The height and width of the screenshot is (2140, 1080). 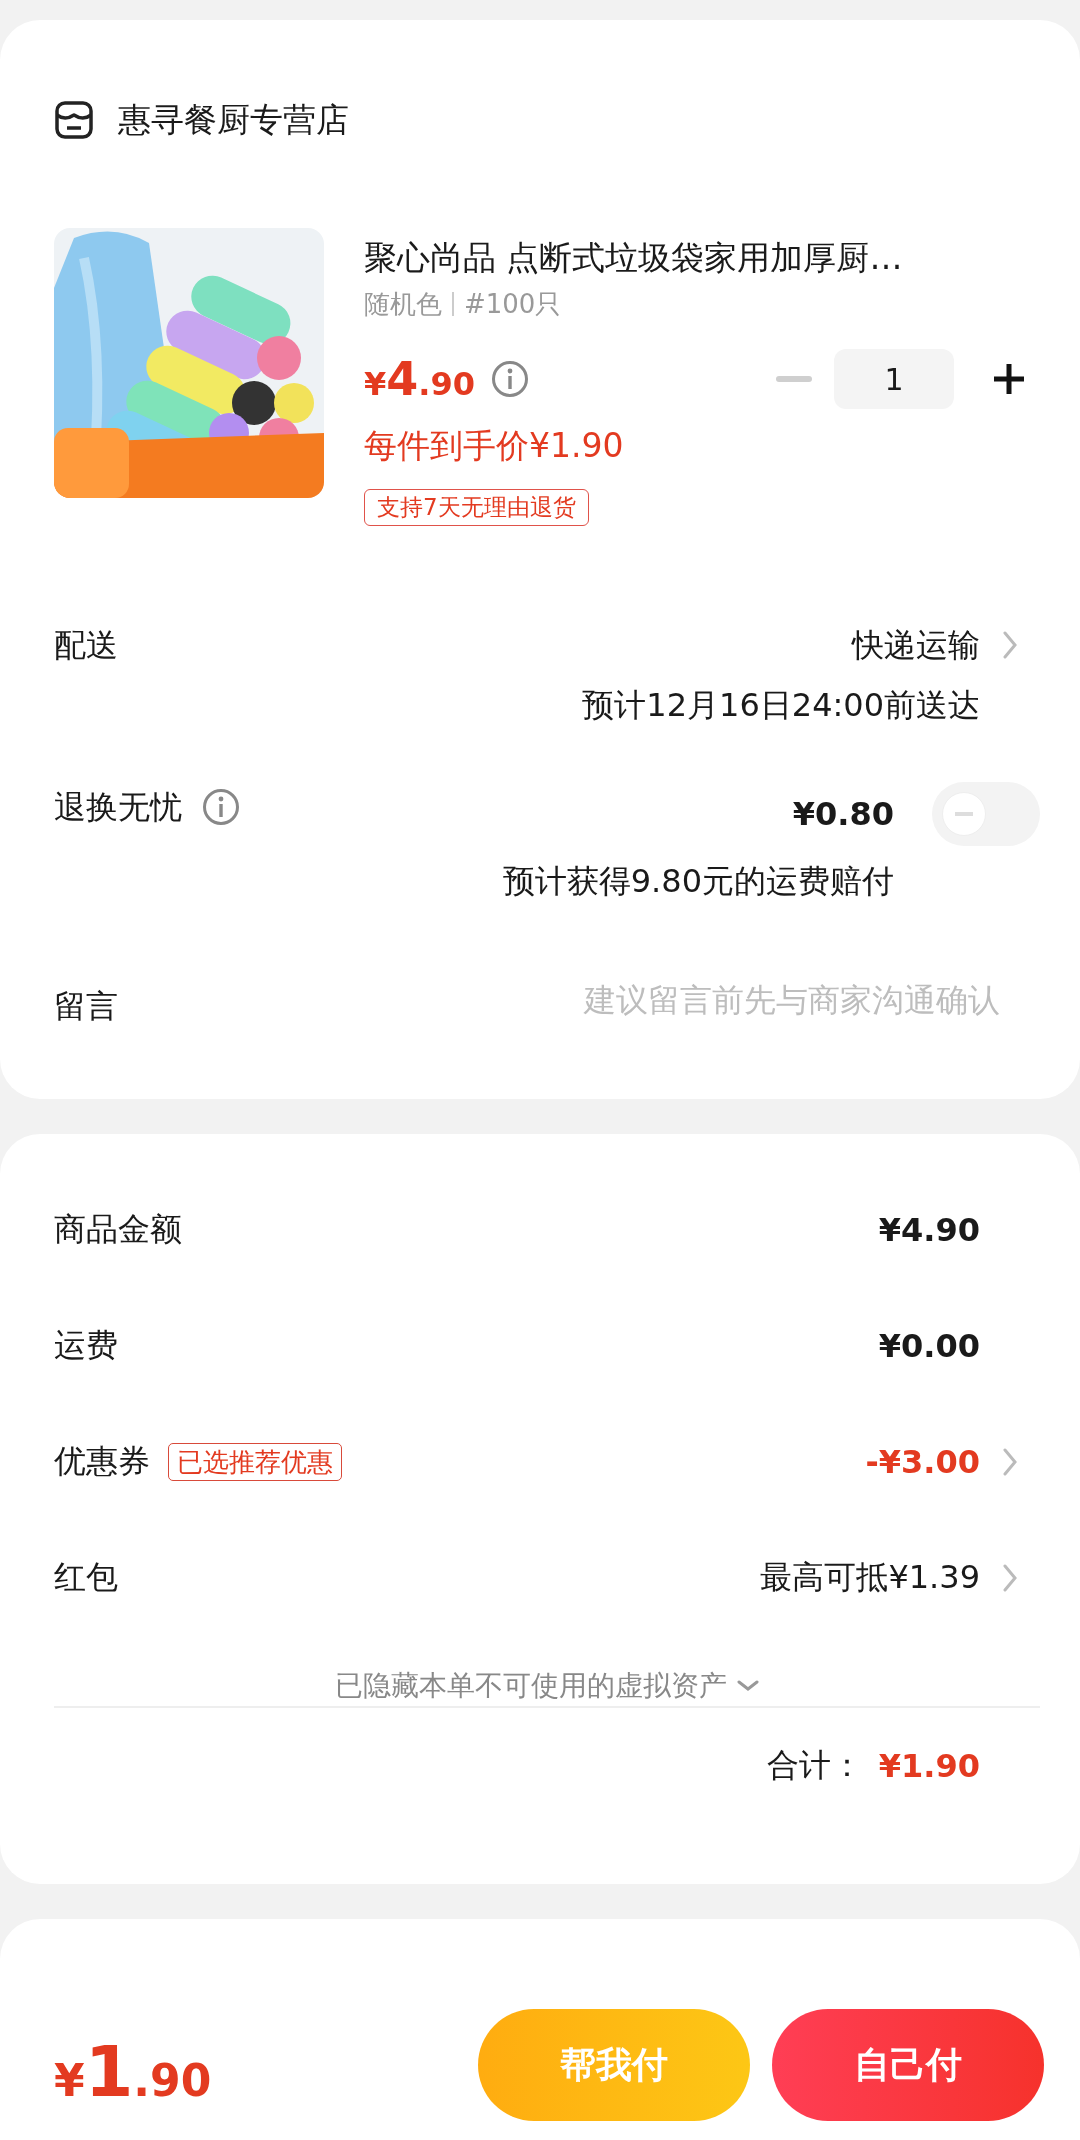 What do you see at coordinates (781, 705) in the screenshot?
I see `delivery-eta: 预计12月16日24:00前送达` at bounding box center [781, 705].